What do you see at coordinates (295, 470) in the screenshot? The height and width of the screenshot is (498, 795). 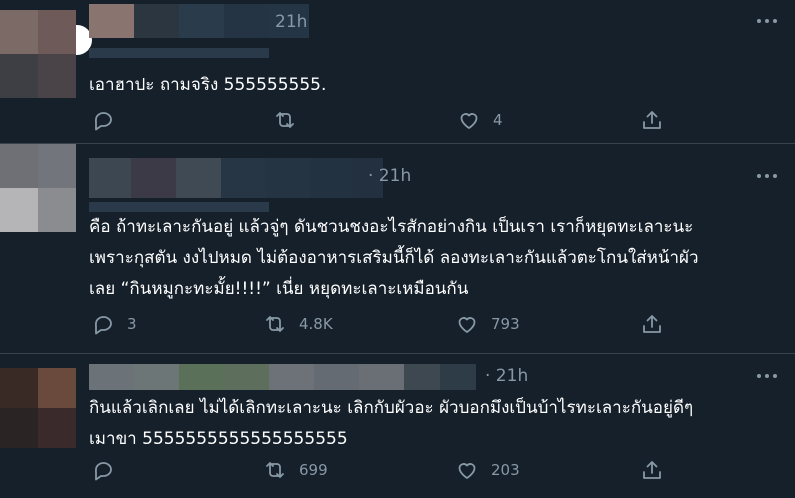 I see `retweet-button: 699` at bounding box center [295, 470].